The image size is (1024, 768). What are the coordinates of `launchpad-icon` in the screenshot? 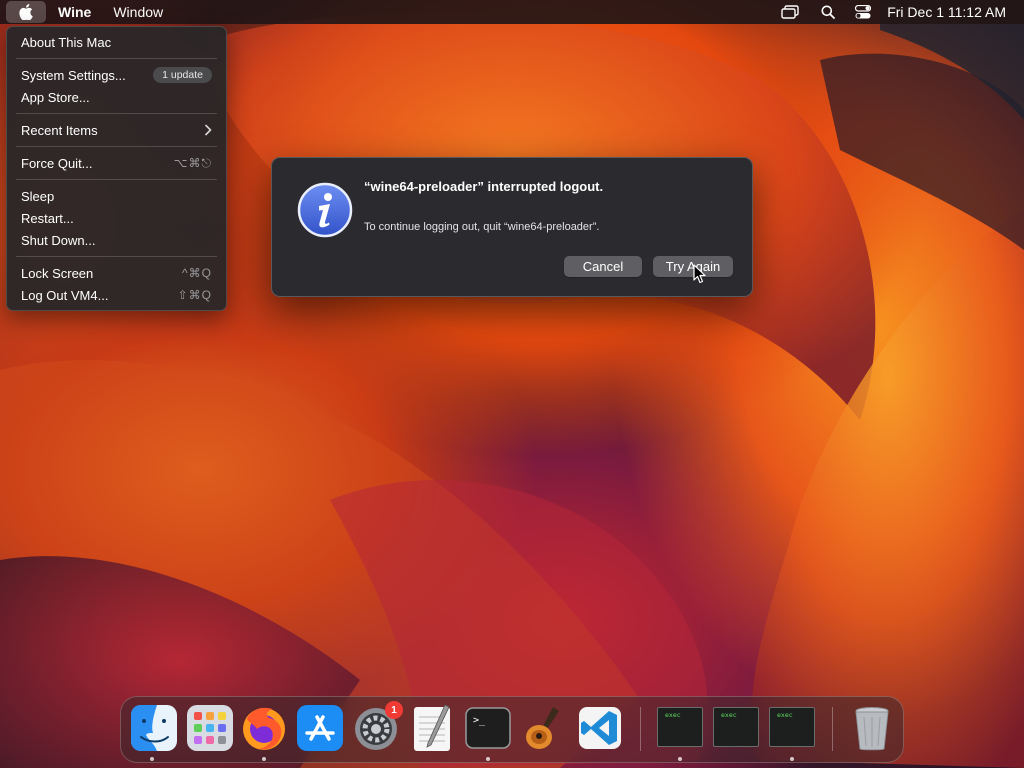 It's located at (210, 728).